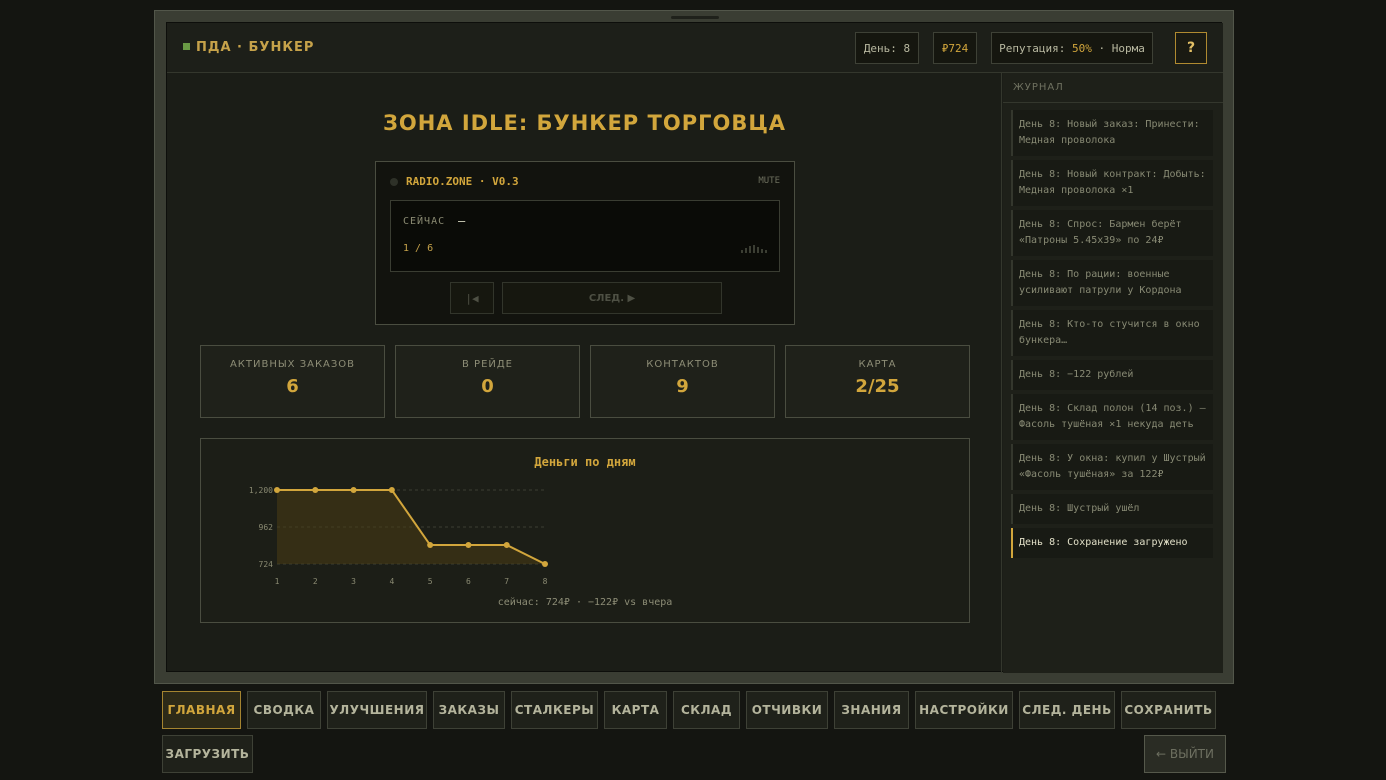 The width and height of the screenshot is (1386, 780). What do you see at coordinates (1118, 48) in the screenshot?
I see `reputation-status: · Норма` at bounding box center [1118, 48].